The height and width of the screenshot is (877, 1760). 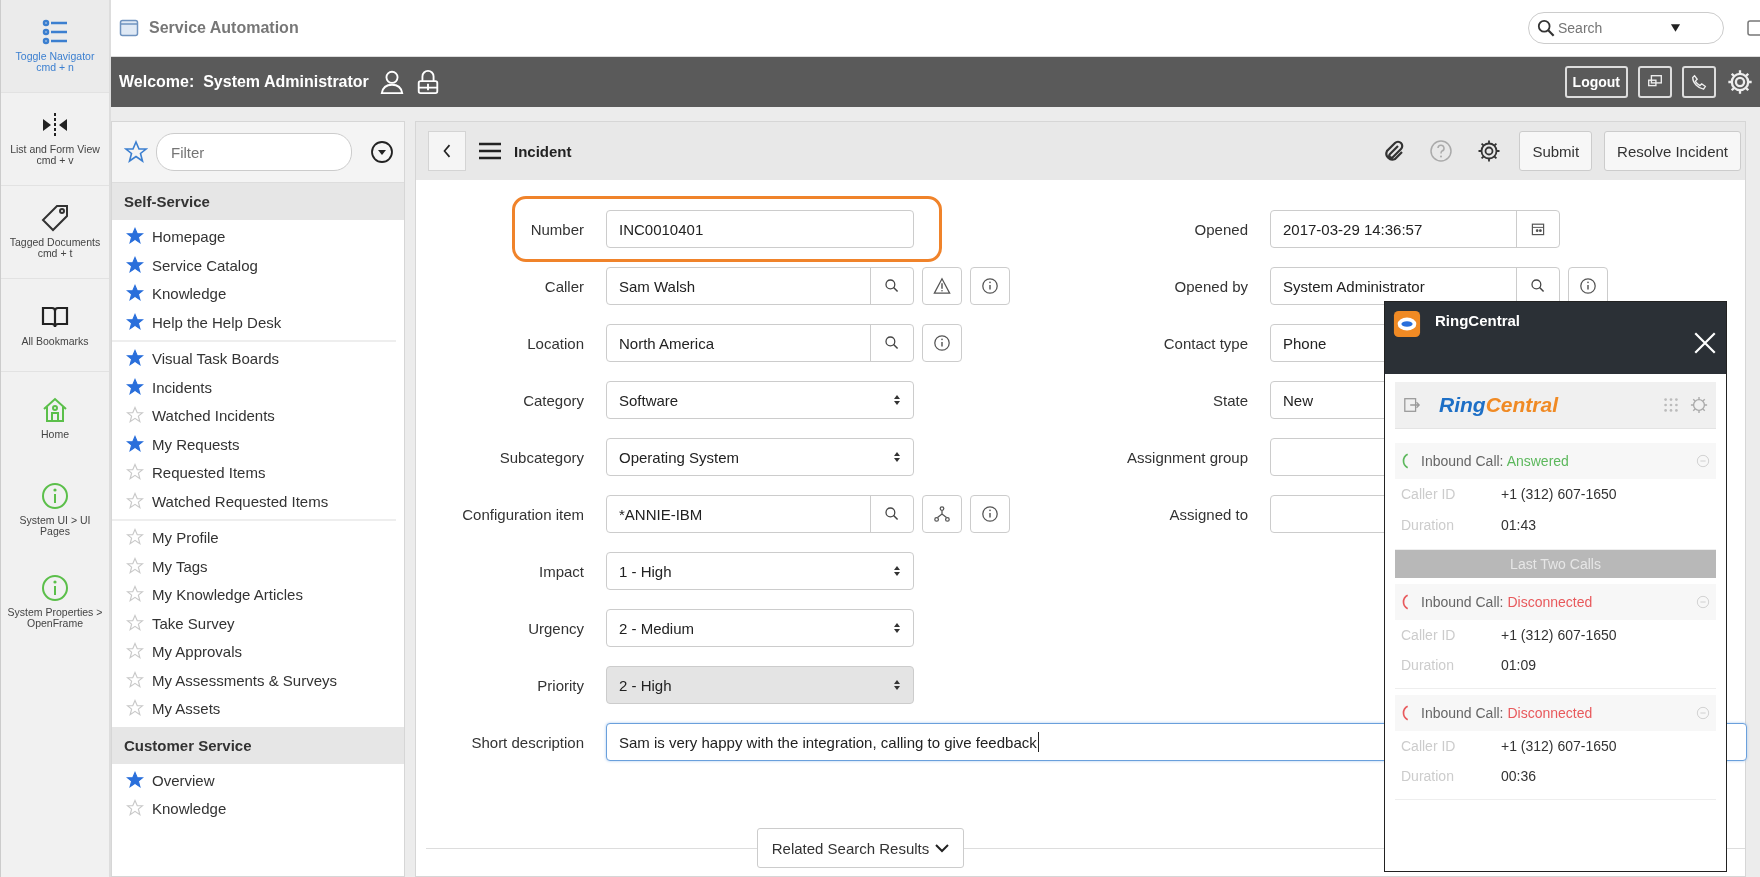 What do you see at coordinates (555, 628) in the screenshot?
I see `field-label: Urgency` at bounding box center [555, 628].